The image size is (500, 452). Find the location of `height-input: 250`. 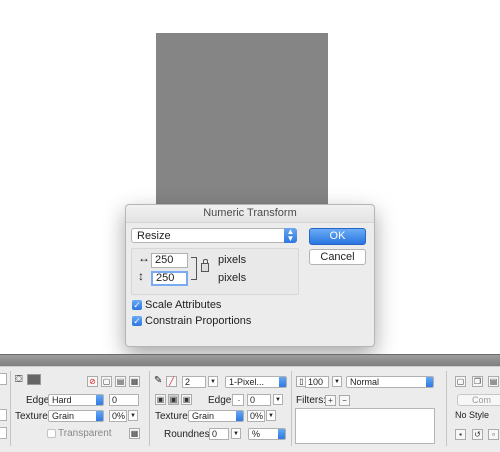

height-input: 250 is located at coordinates (169, 278).